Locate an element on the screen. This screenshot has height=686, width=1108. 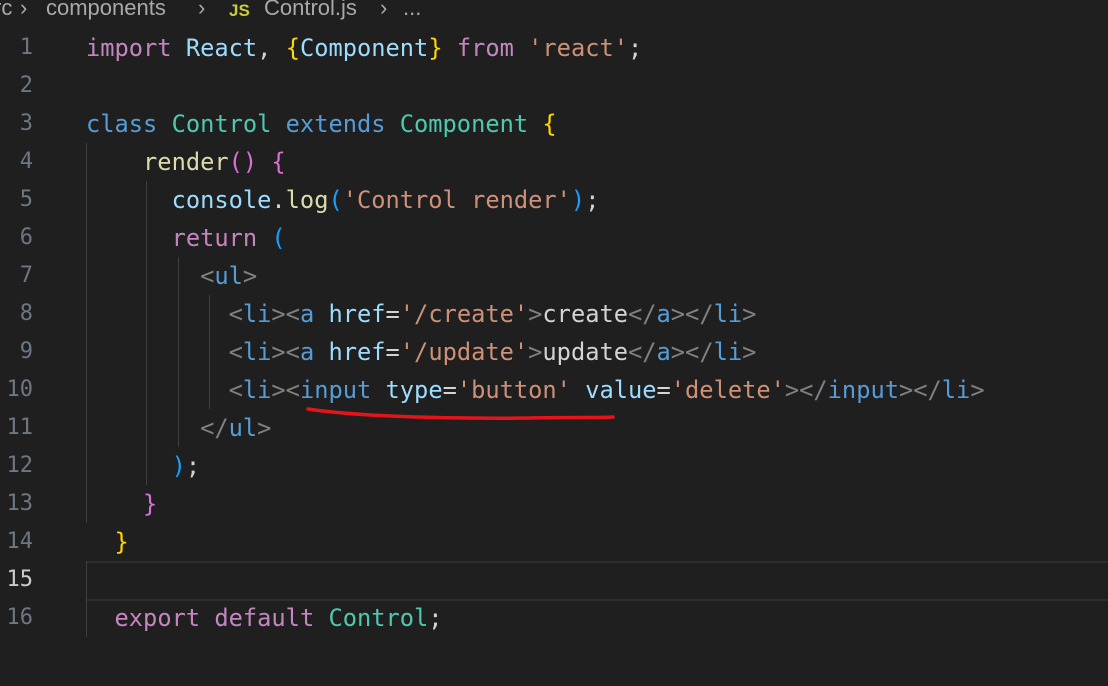
code-line: 15 is located at coordinates (554, 581).